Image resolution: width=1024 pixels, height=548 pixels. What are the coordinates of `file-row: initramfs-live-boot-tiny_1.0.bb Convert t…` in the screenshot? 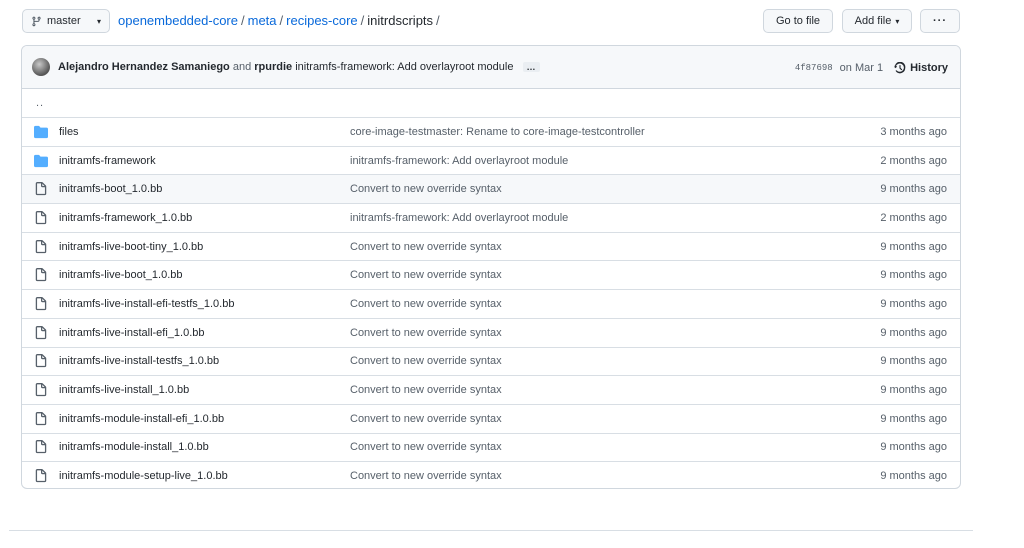 It's located at (491, 246).